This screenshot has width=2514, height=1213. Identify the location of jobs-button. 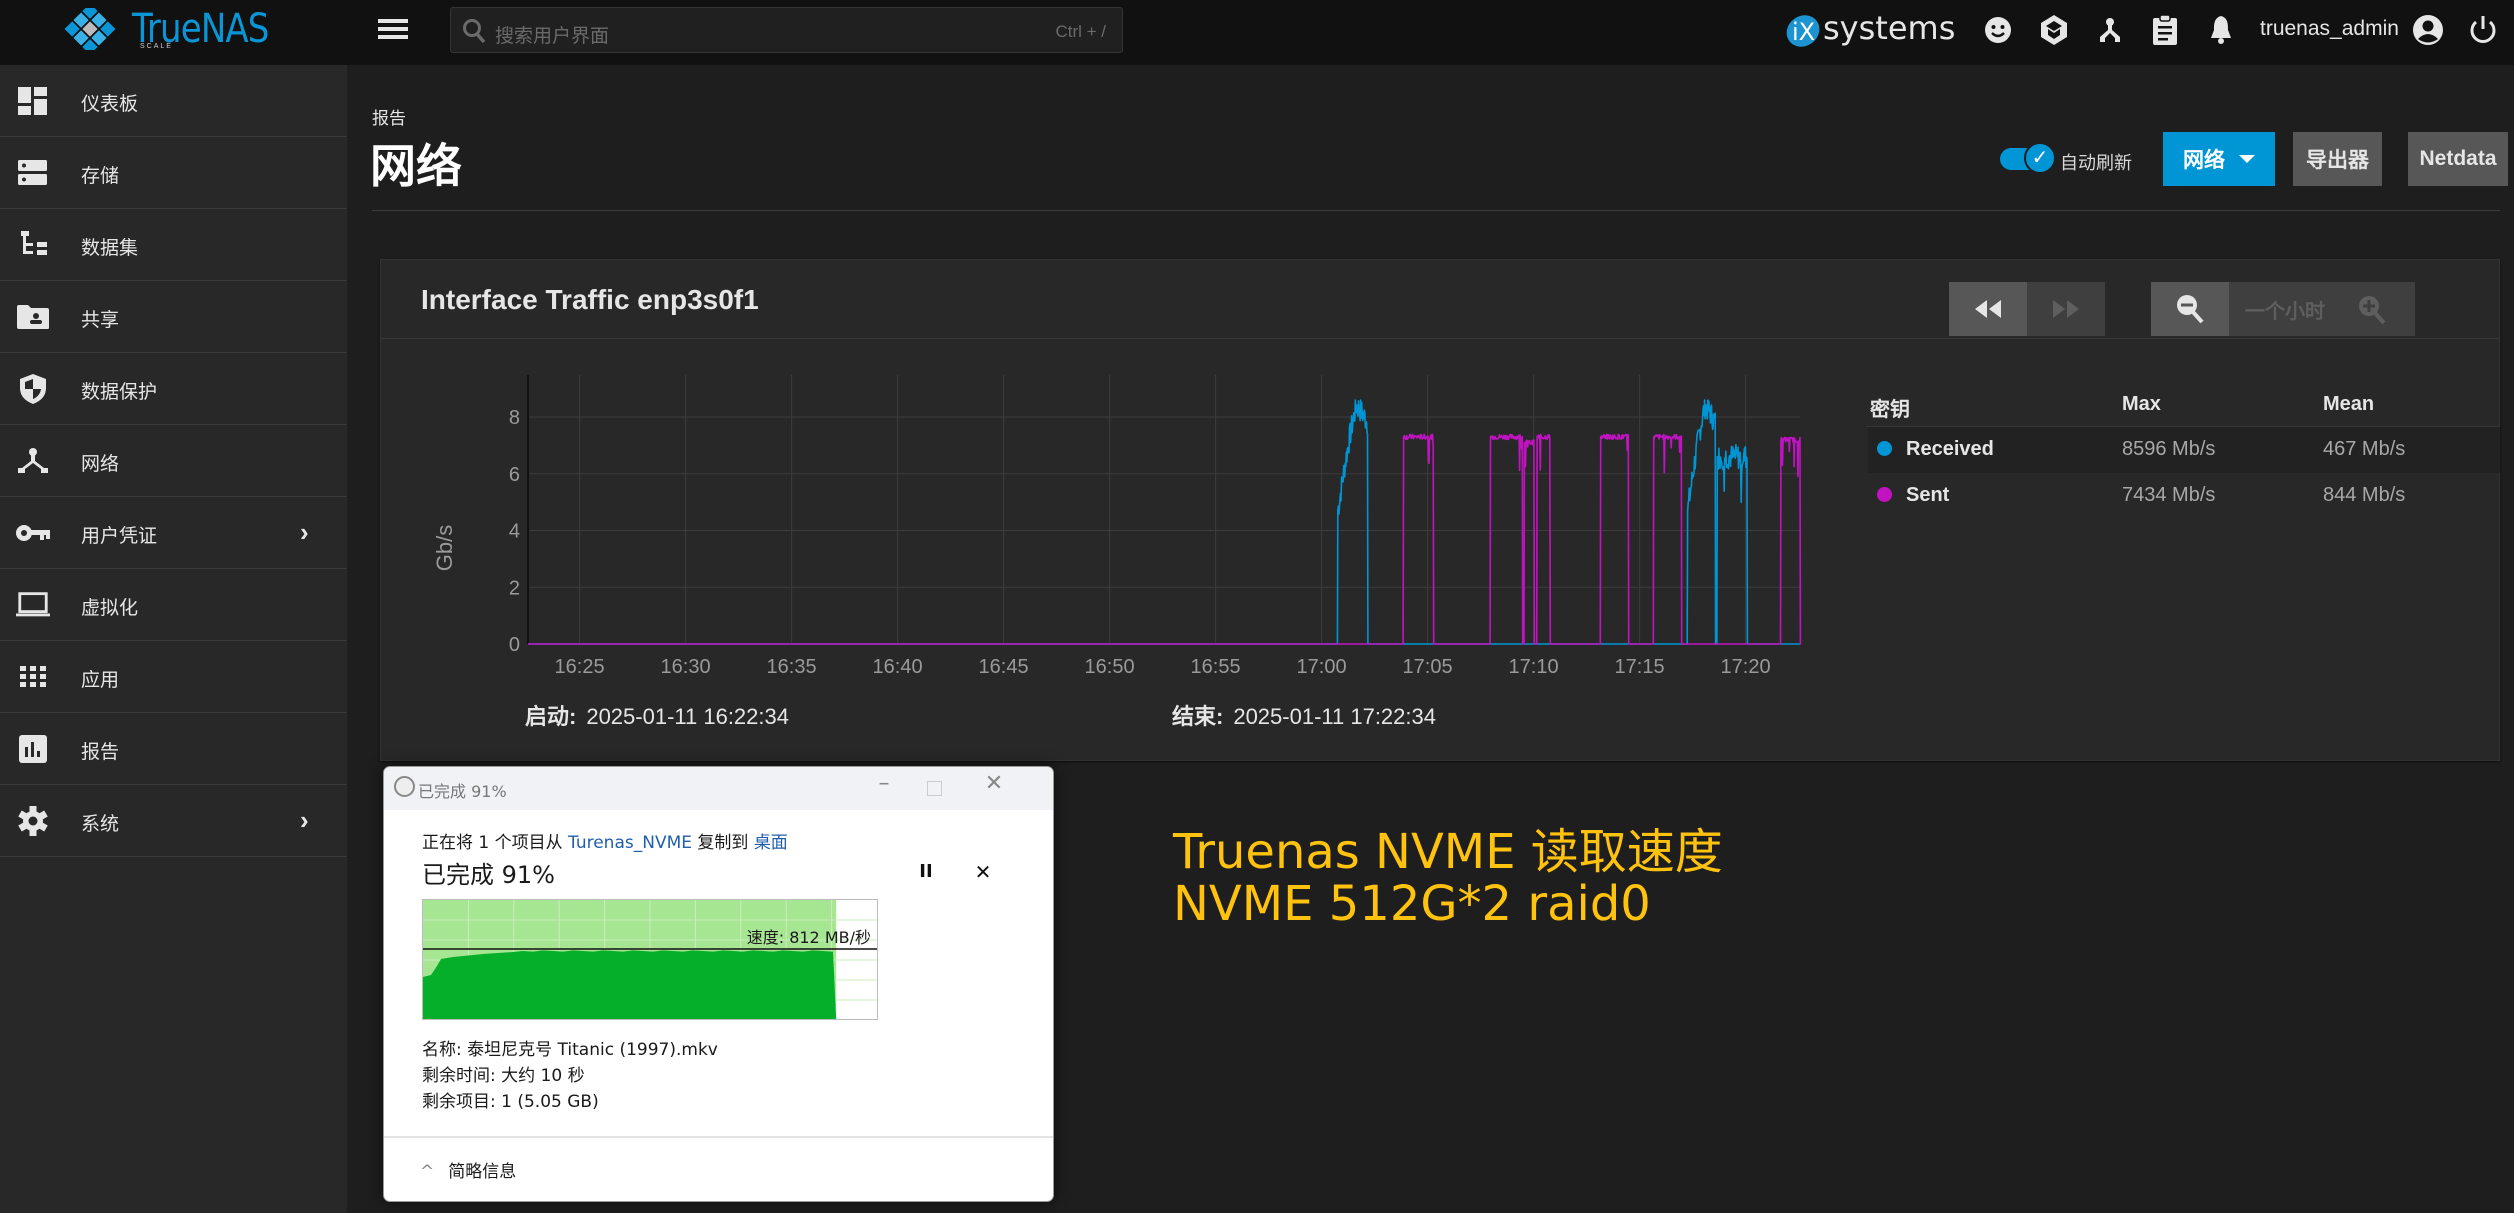
(2165, 30).